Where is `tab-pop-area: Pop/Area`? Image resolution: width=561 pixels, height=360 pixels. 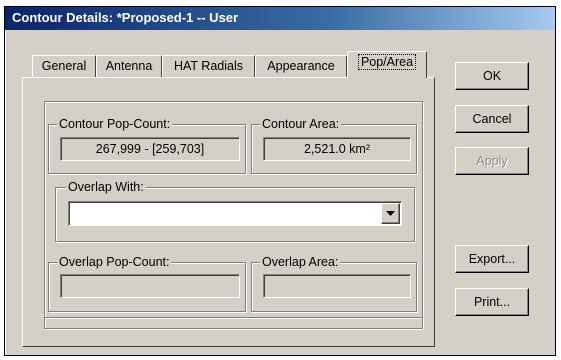
tab-pop-area: Pop/Area is located at coordinates (387, 64).